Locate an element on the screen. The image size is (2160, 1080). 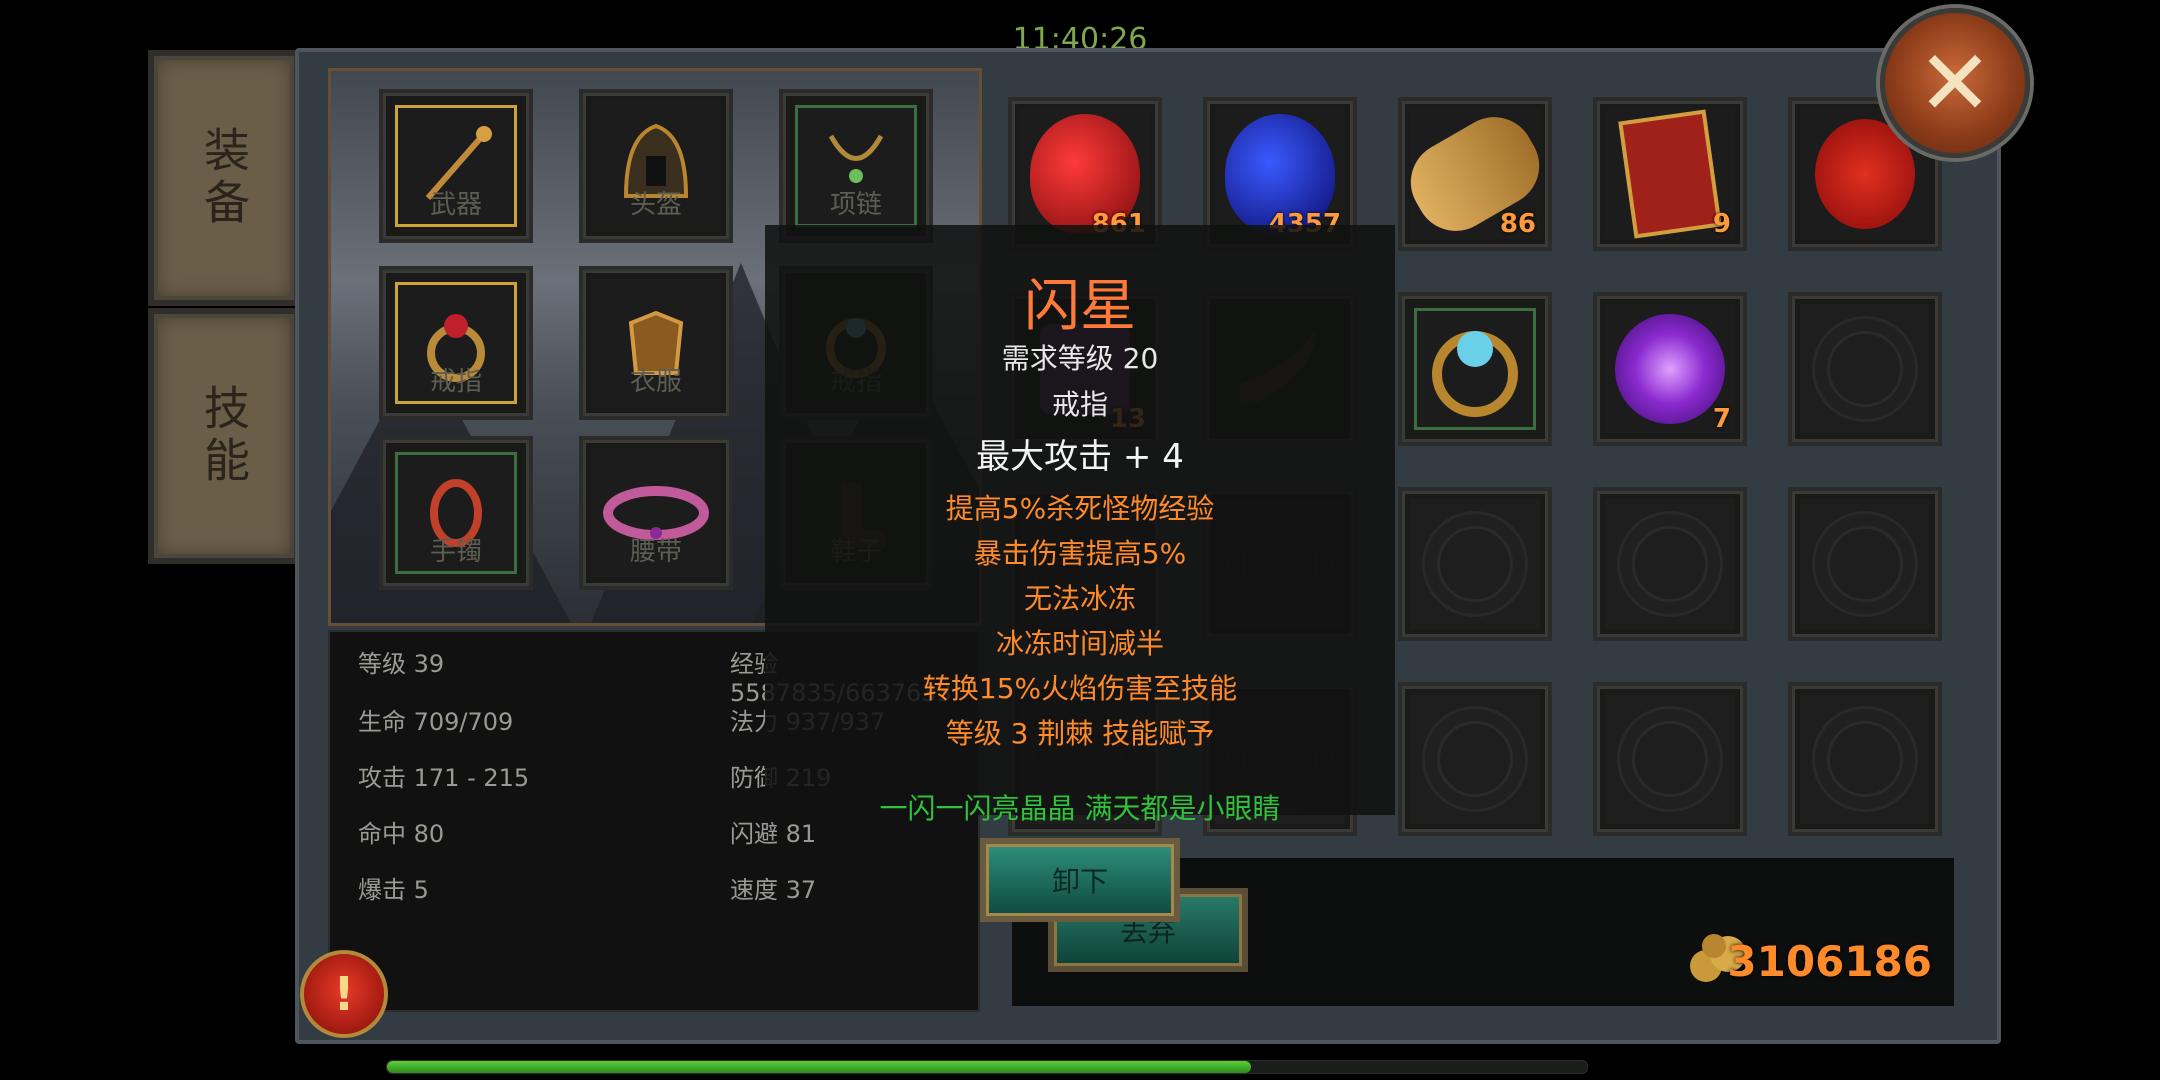
lantern-icon is located at coordinates (1865, 174).